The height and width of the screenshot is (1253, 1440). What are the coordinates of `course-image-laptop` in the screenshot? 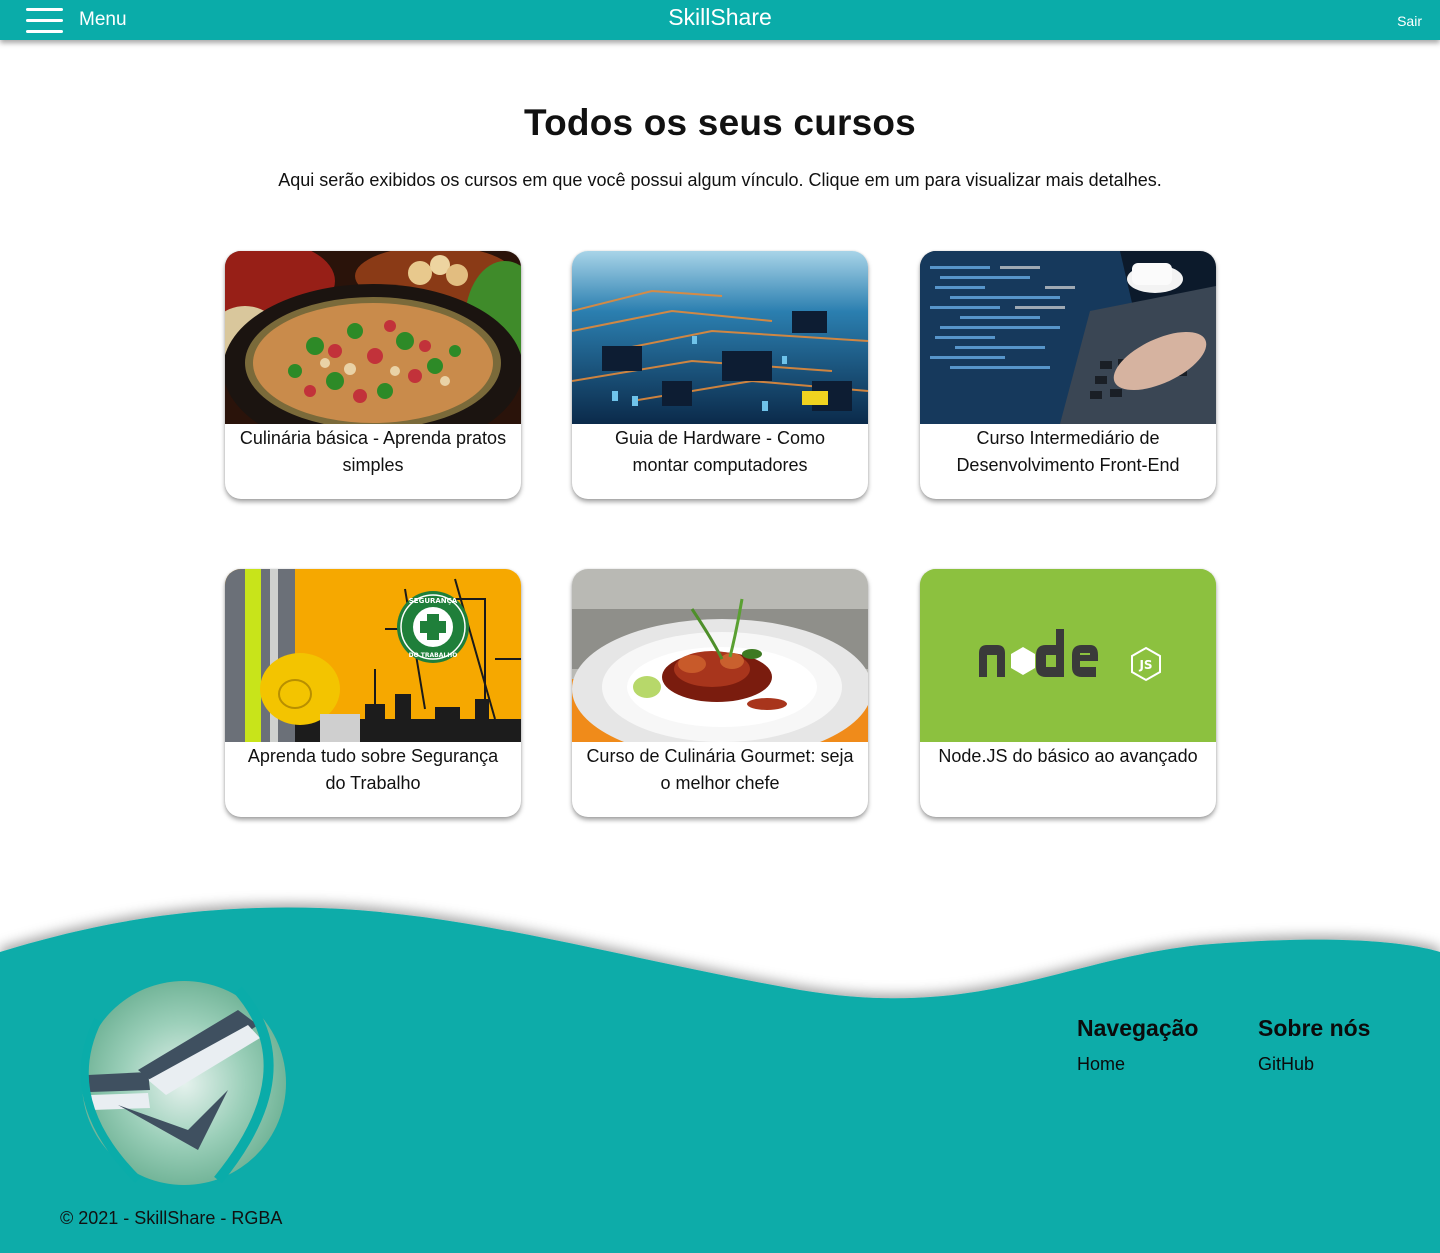 It's located at (1068, 337).